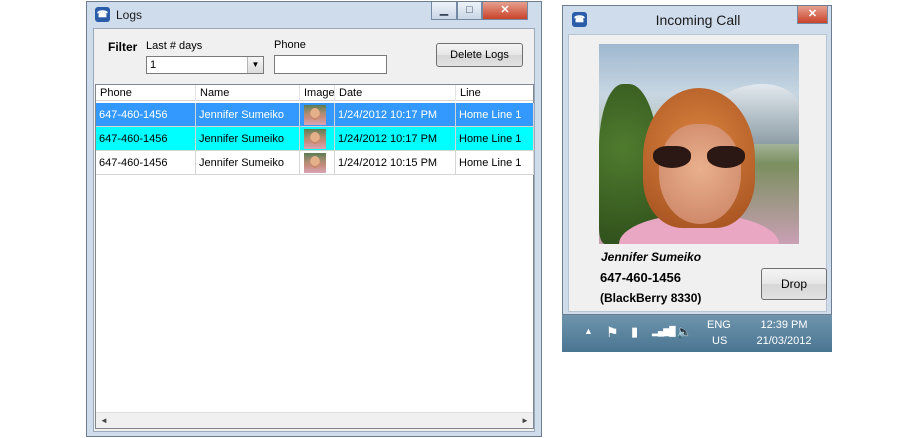  I want to click on chevron-down-icon: ▼, so click(255, 65).